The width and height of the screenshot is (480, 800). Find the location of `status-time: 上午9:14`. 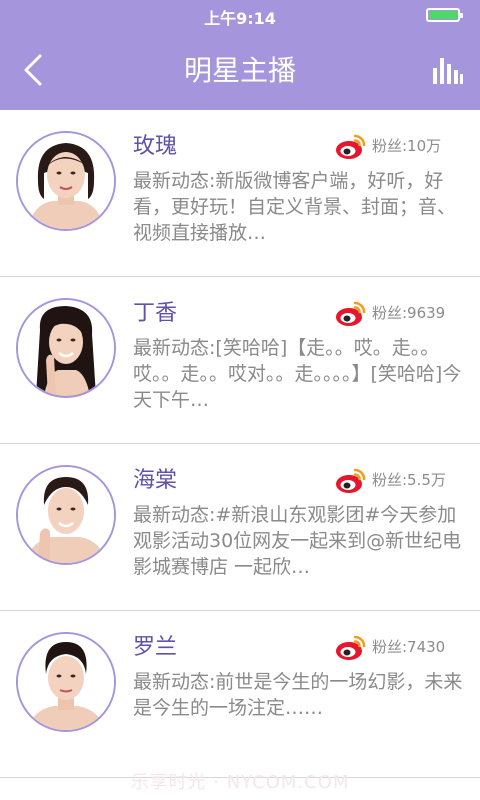

status-time: 上午9:14 is located at coordinates (240, 18).